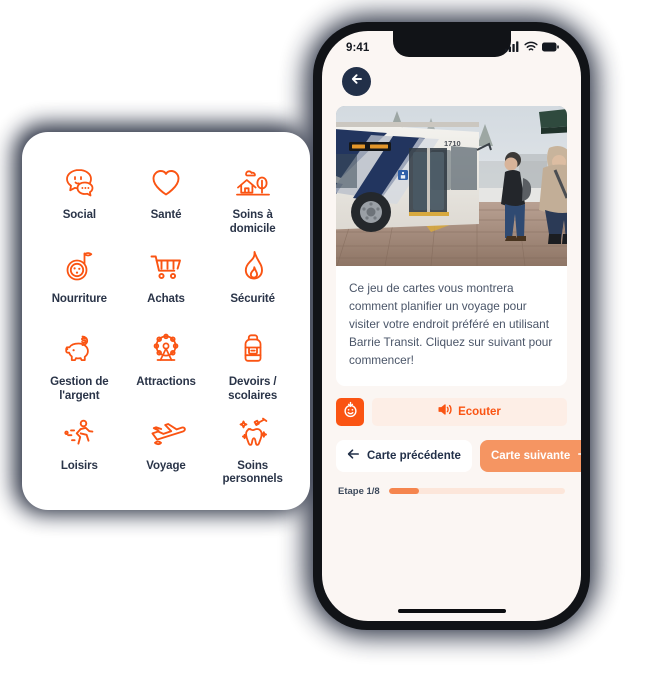 This screenshot has height=680, width=667. What do you see at coordinates (253, 266) in the screenshot?
I see `flame-icon` at bounding box center [253, 266].